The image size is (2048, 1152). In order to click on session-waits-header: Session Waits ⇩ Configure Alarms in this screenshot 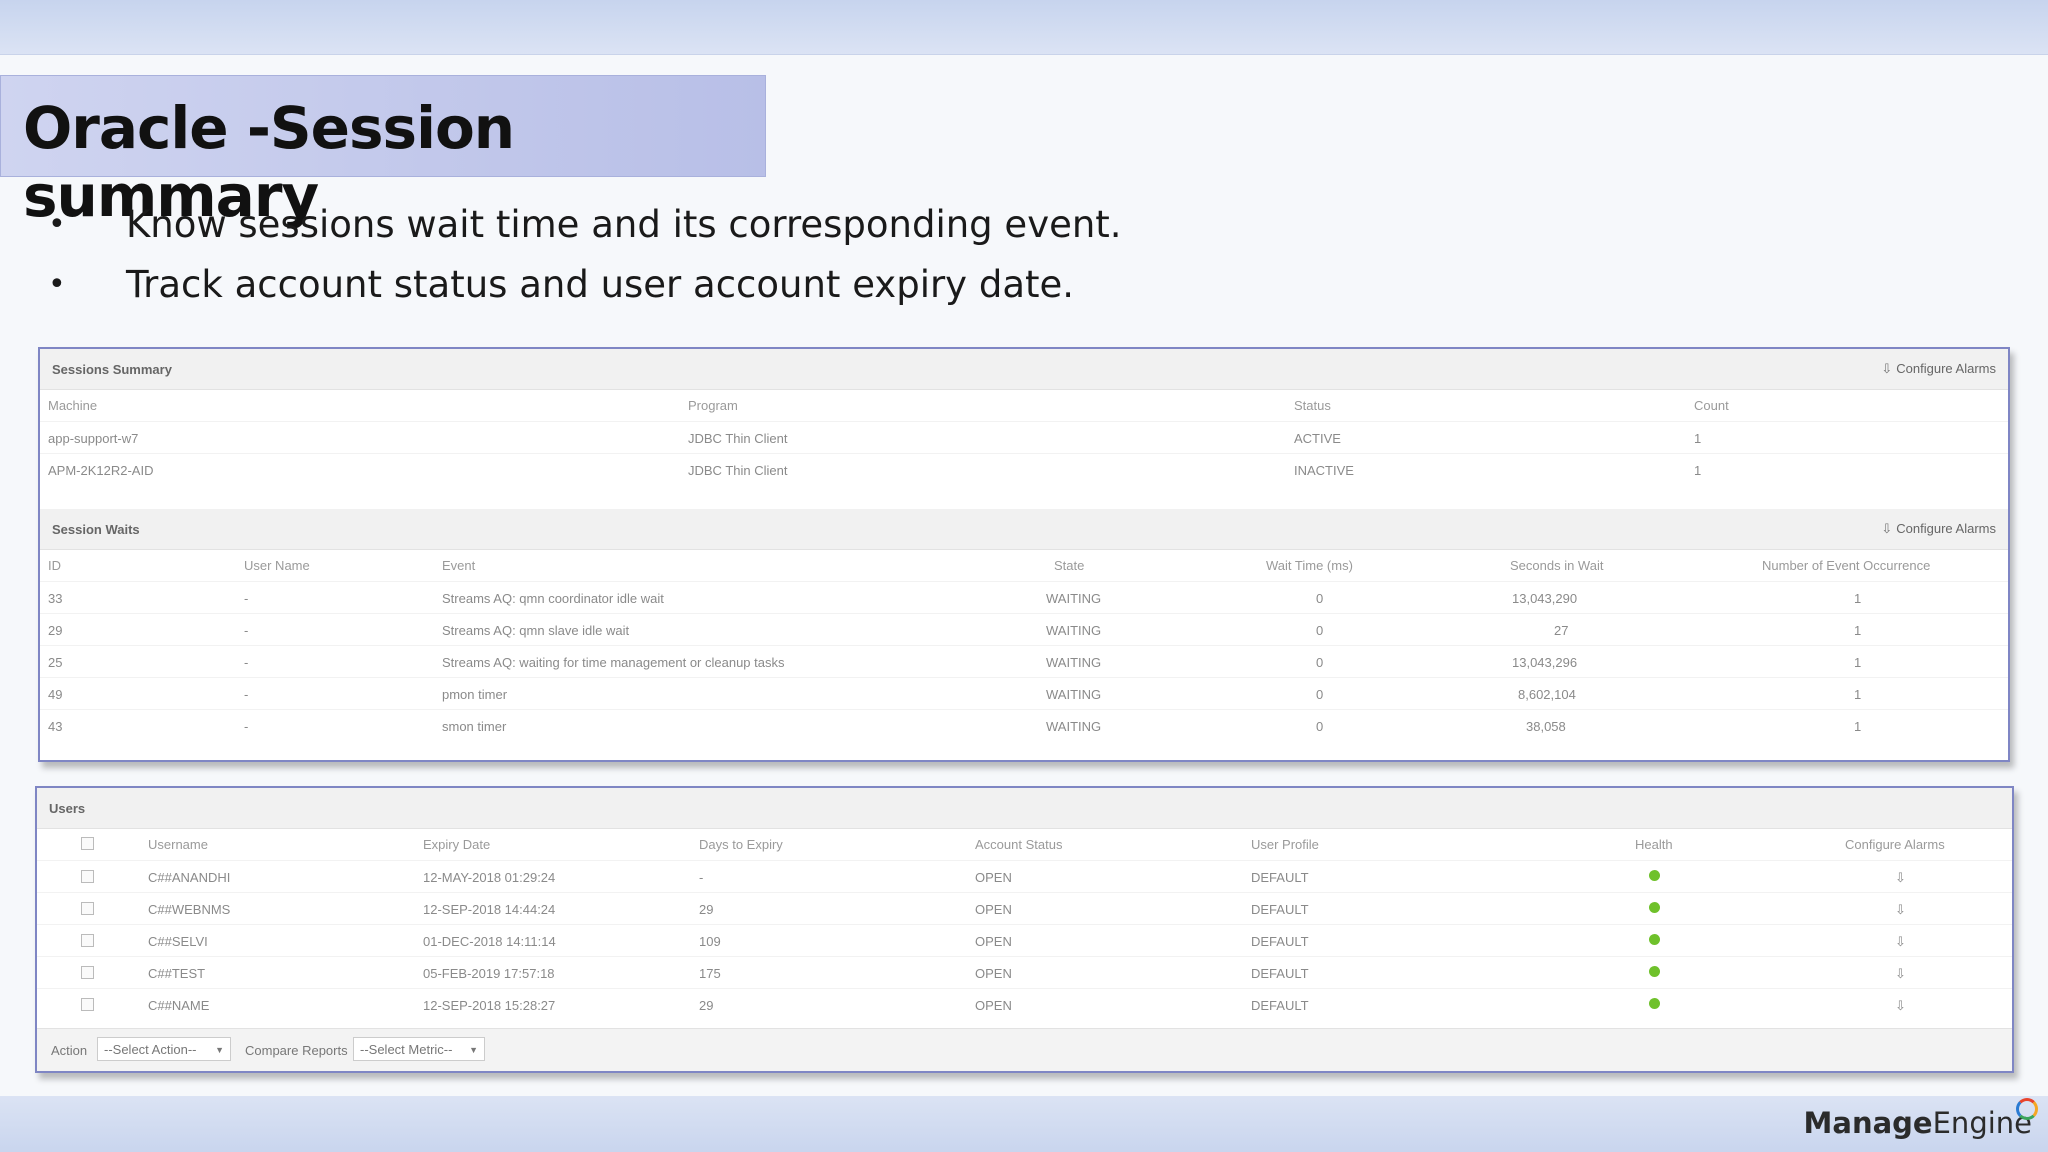, I will do `click(1024, 529)`.